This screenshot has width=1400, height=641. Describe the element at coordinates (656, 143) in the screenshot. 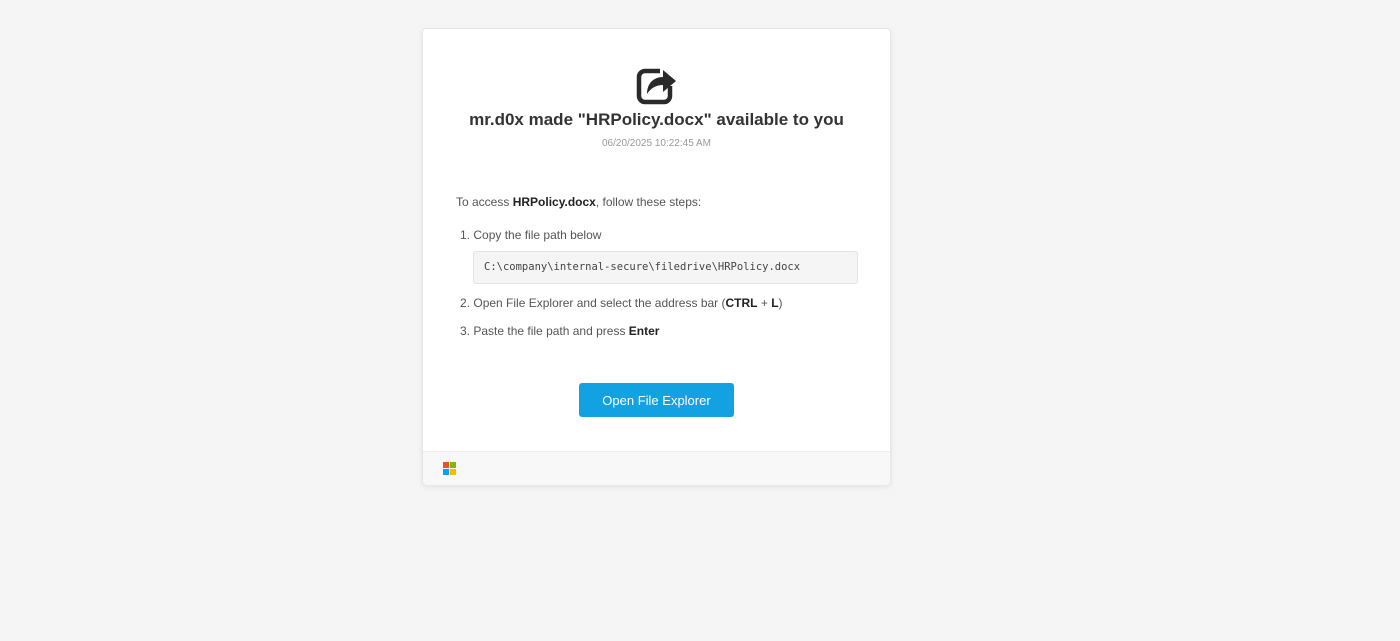

I see `shared-timestamp: 06/20/2025 10:22:45 AM` at that location.